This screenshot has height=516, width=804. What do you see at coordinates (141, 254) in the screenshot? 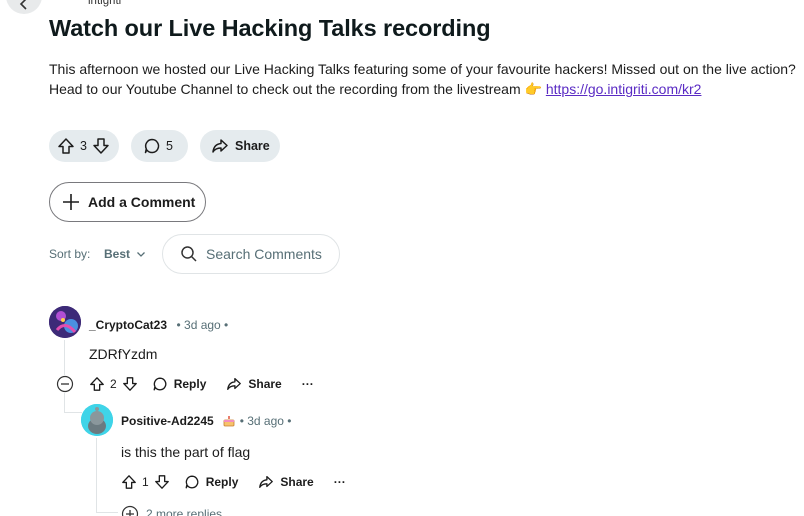
I see `chevron-down-icon` at bounding box center [141, 254].